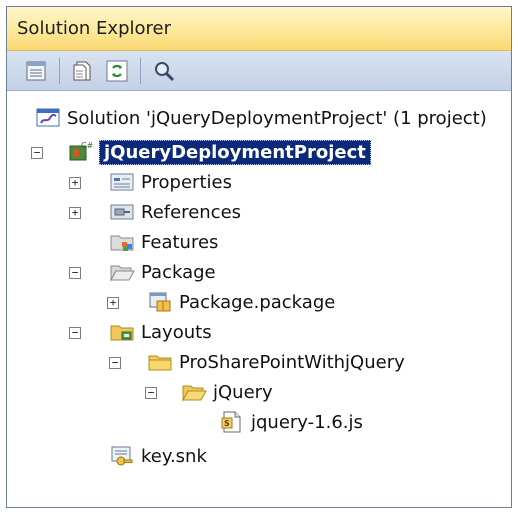 The image size is (518, 514). Describe the element at coordinates (307, 422) in the screenshot. I see `tree-item-label: jquery-1.6.js` at that location.